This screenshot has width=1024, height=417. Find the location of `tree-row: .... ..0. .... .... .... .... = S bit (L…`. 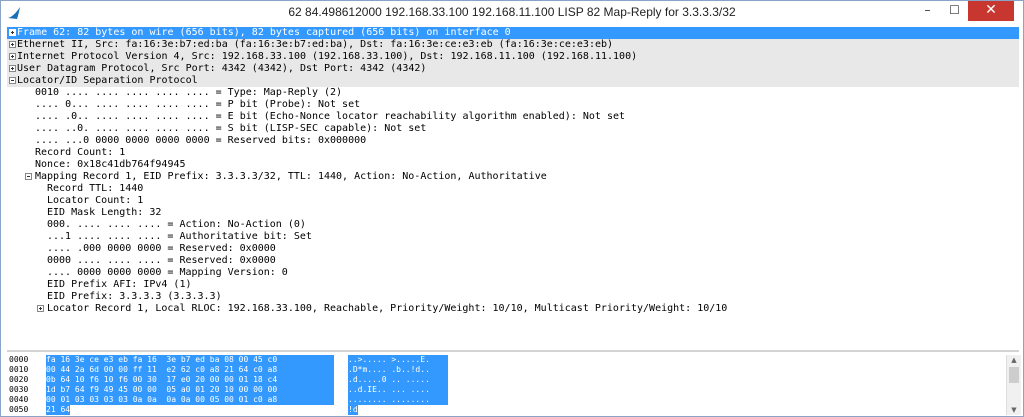

tree-row: .... ..0. .... .... .... .... = S bit (L… is located at coordinates (513, 129).